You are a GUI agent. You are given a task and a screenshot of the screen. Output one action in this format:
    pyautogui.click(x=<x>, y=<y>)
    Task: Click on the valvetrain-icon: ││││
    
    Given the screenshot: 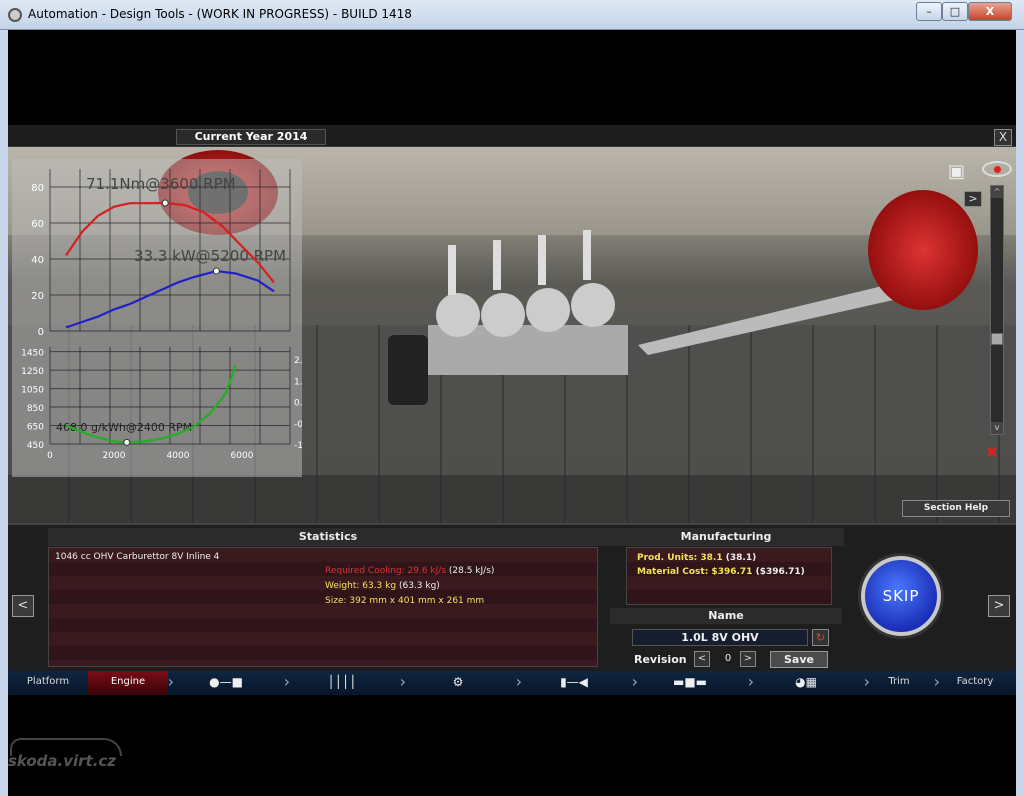 What is the action you would take?
    pyautogui.click(x=342, y=682)
    